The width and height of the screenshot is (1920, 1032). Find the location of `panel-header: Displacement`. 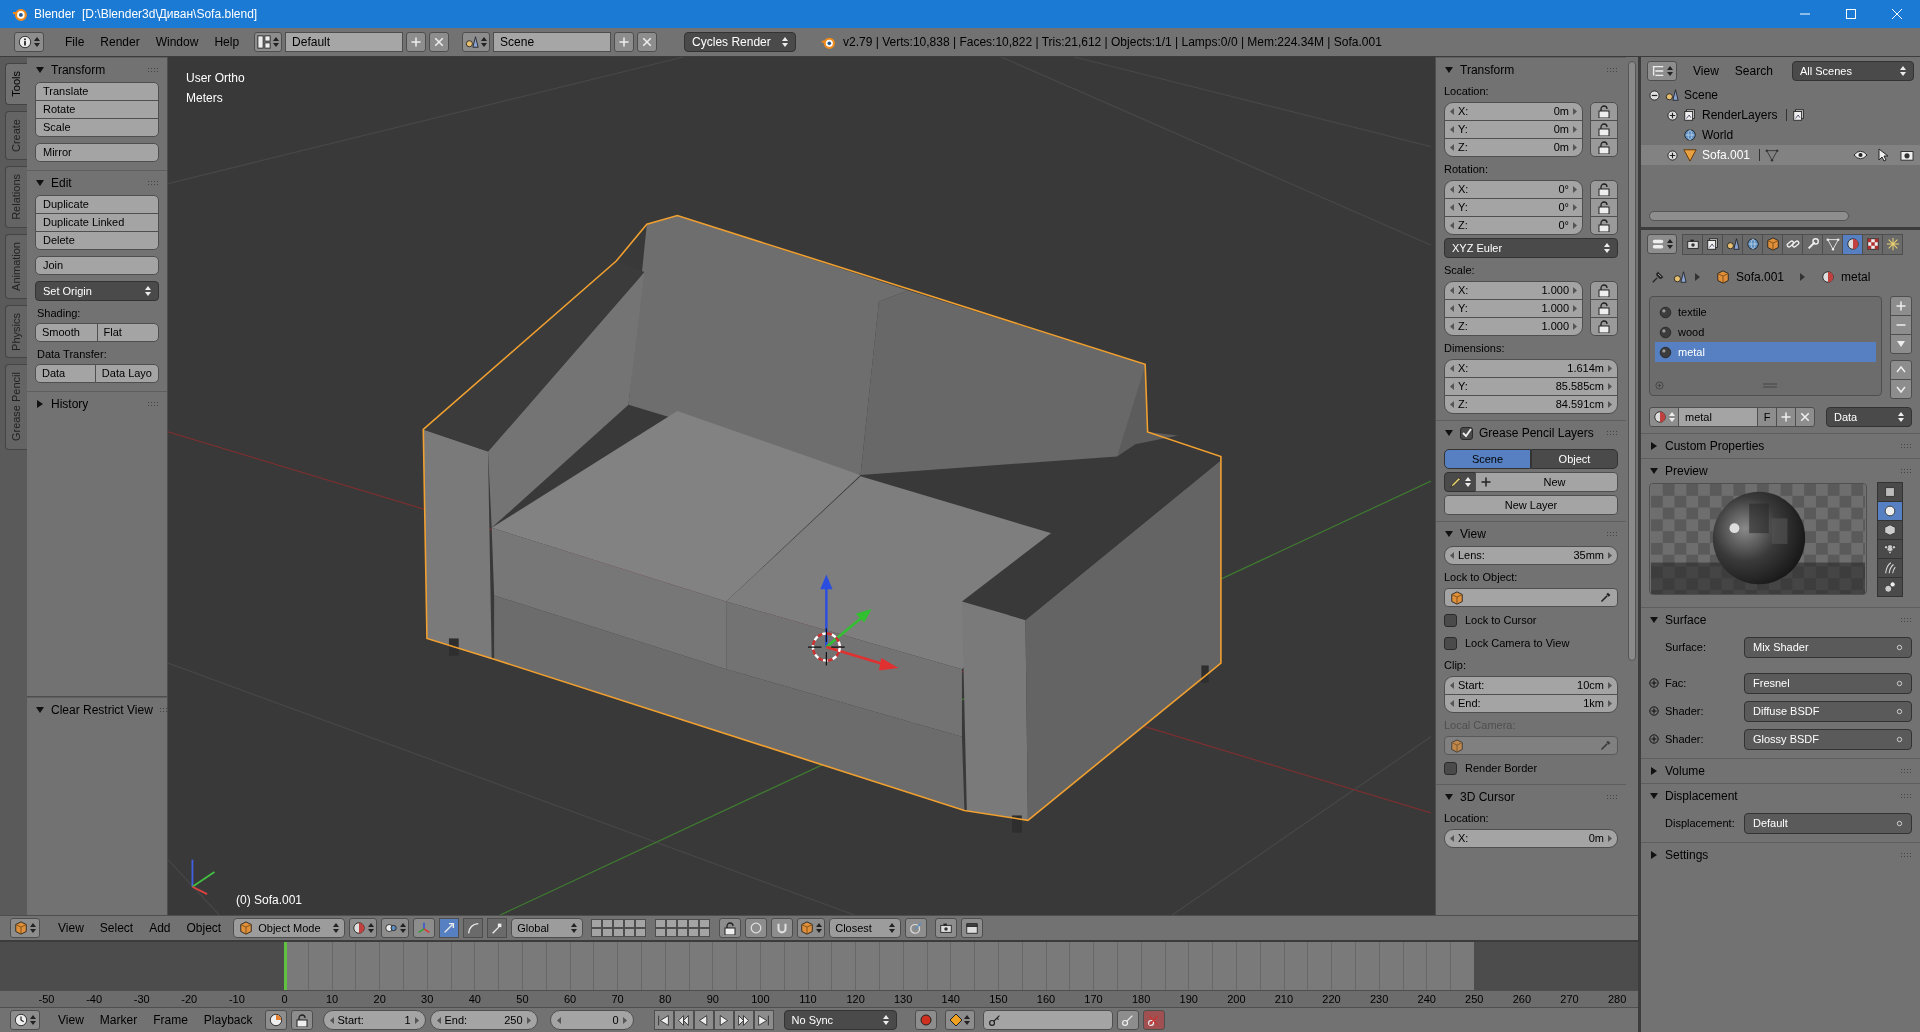

panel-header: Displacement is located at coordinates (1780, 795).